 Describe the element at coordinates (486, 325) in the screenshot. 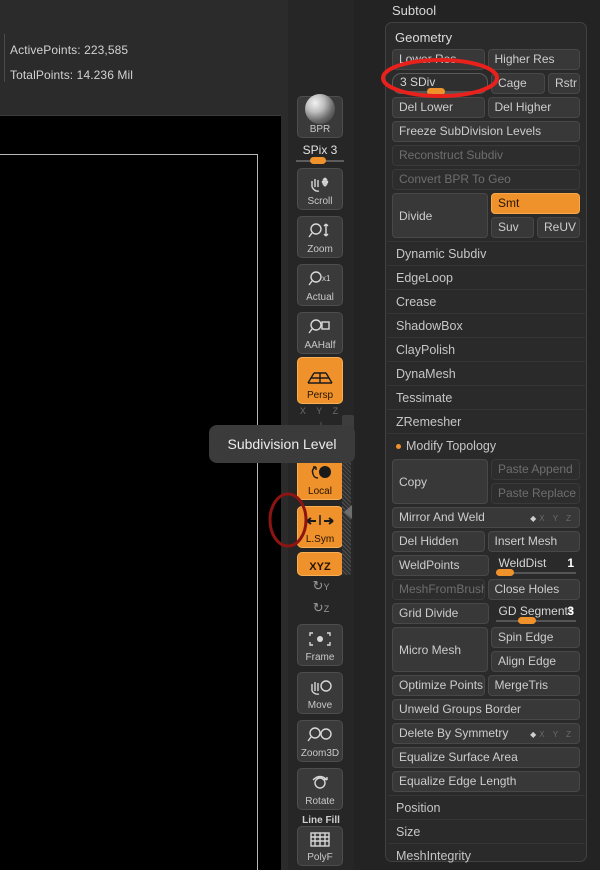

I see `section-shadowbox: ShadowBox` at that location.